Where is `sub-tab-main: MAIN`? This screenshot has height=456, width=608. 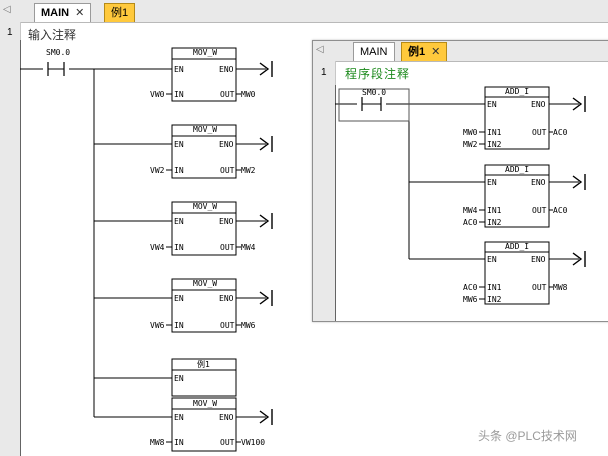 sub-tab-main: MAIN is located at coordinates (374, 51).